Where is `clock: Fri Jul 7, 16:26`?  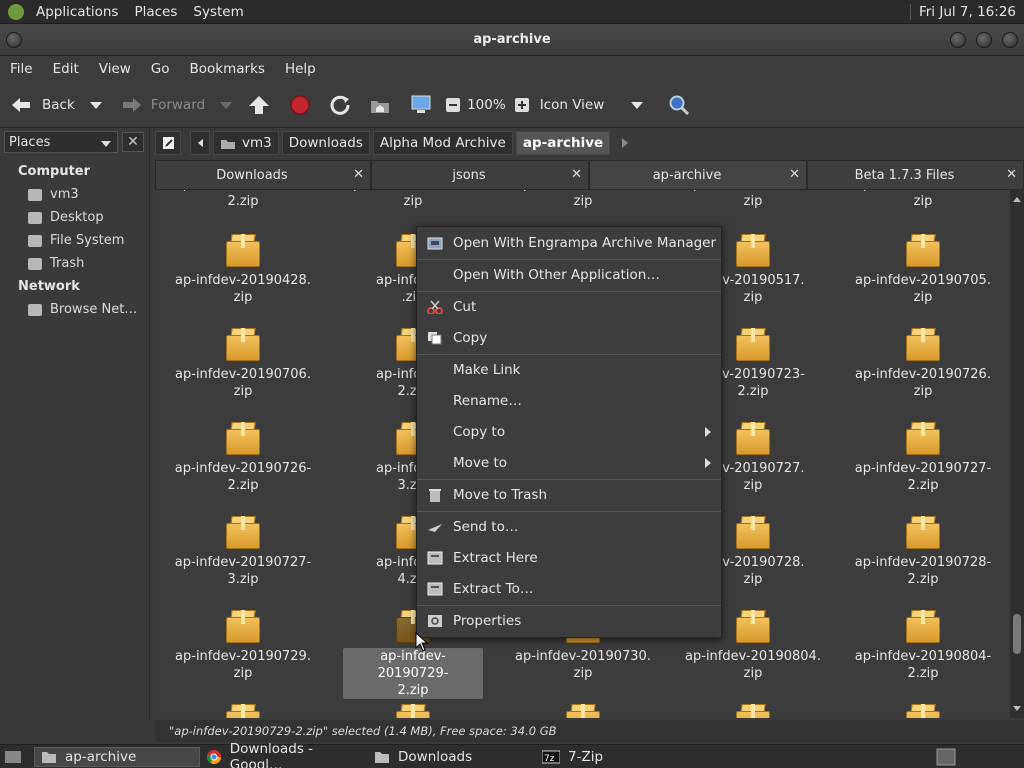 clock: Fri Jul 7, 16:26 is located at coordinates (966, 11).